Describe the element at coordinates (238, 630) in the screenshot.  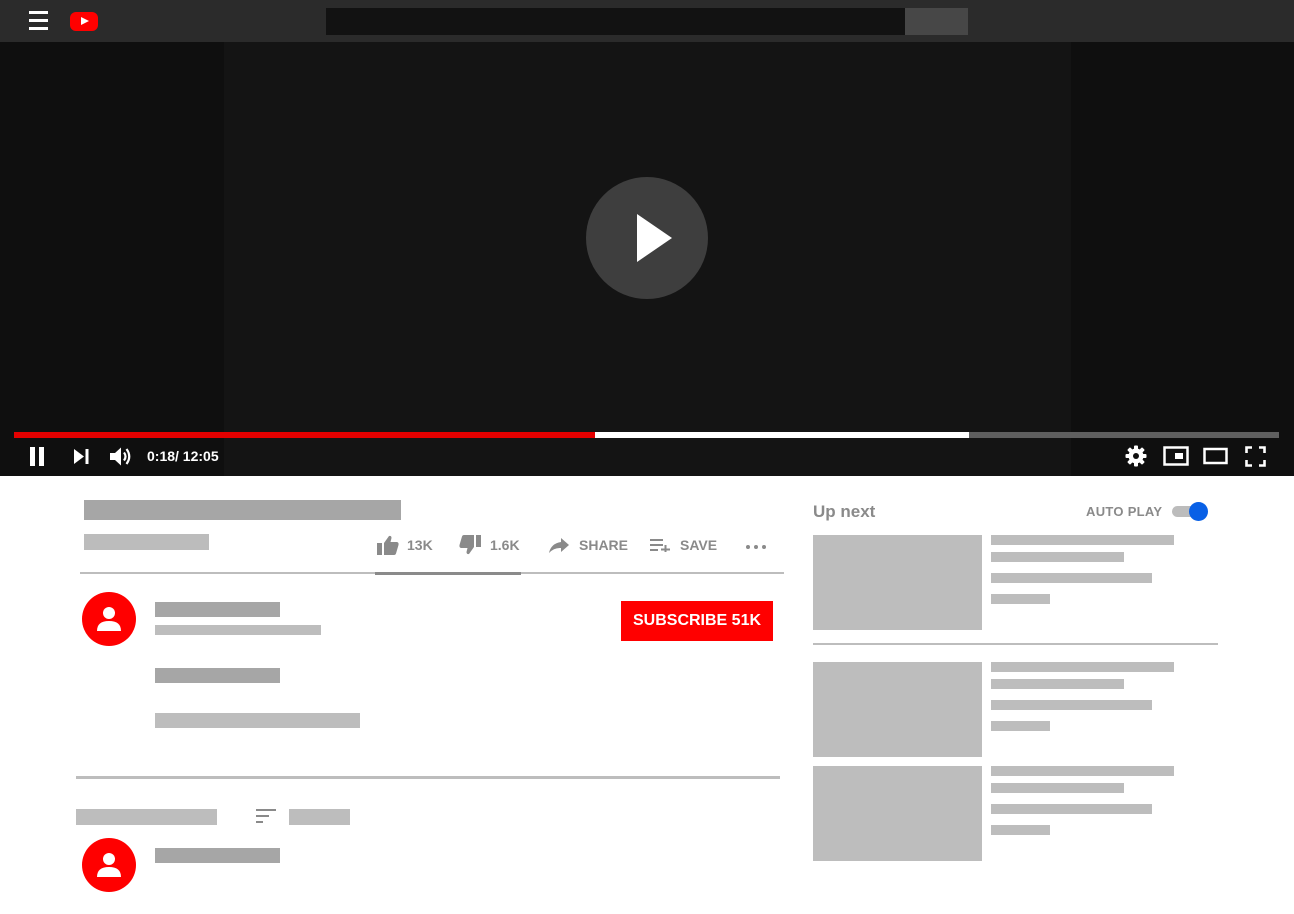
I see `subscriber-info` at that location.